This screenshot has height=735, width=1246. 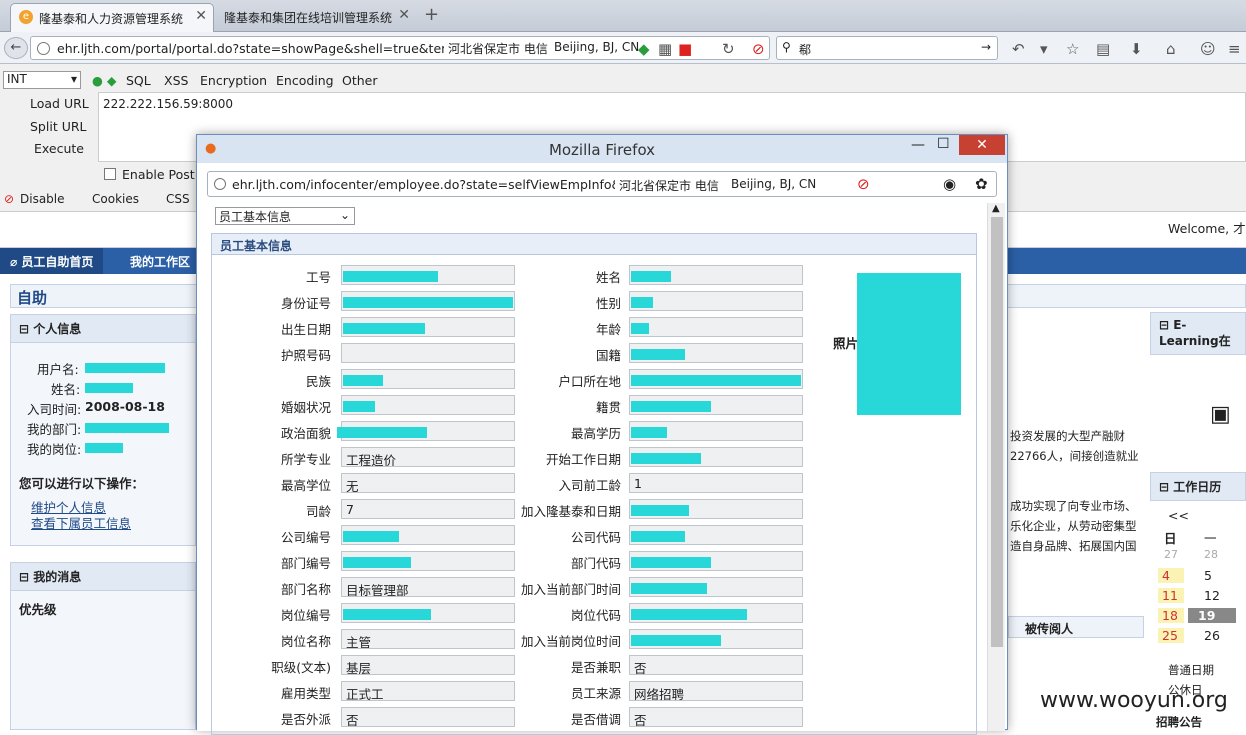 What do you see at coordinates (1207, 228) in the screenshot?
I see `welcome-text: Welcome, 才` at bounding box center [1207, 228].